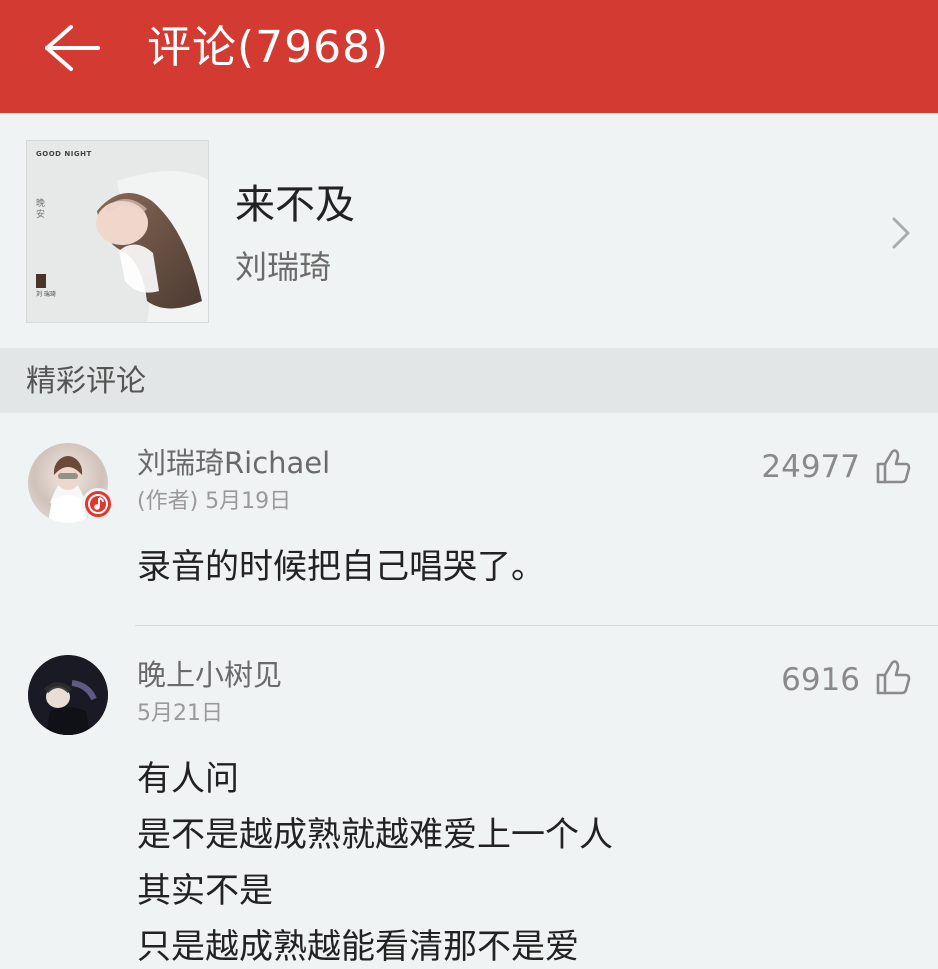  Describe the element at coordinates (117, 231) in the screenshot. I see `album-cover: GOOD NIGHT 晚安 刘 瑞琦` at that location.